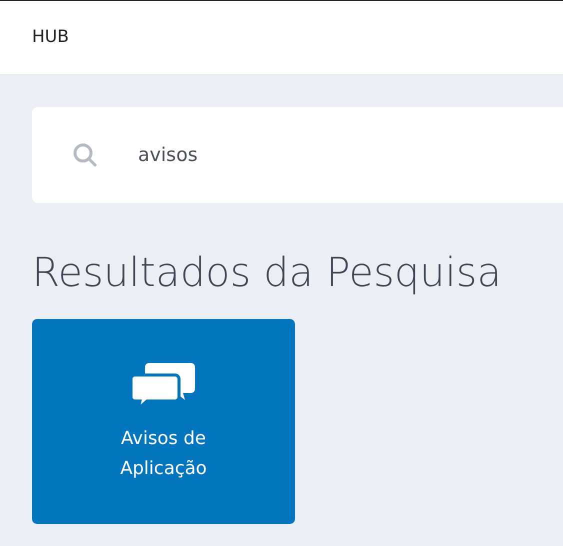 The width and height of the screenshot is (563, 546). Describe the element at coordinates (288, 155) in the screenshot. I see `search-field: avisos` at that location.